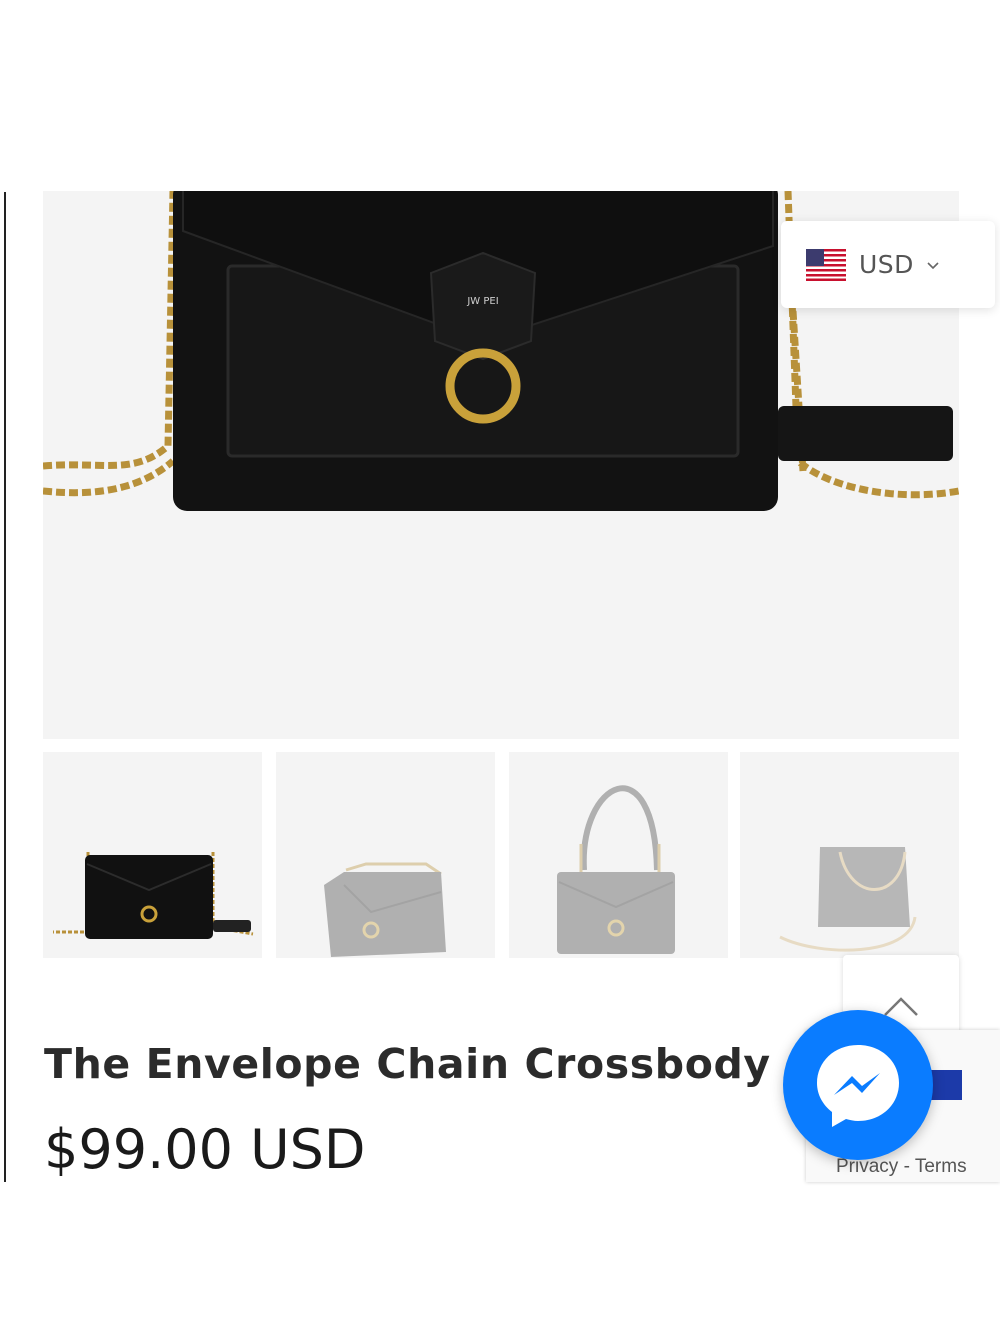 The image size is (1000, 1333). I want to click on currency-code: USD, so click(886, 264).